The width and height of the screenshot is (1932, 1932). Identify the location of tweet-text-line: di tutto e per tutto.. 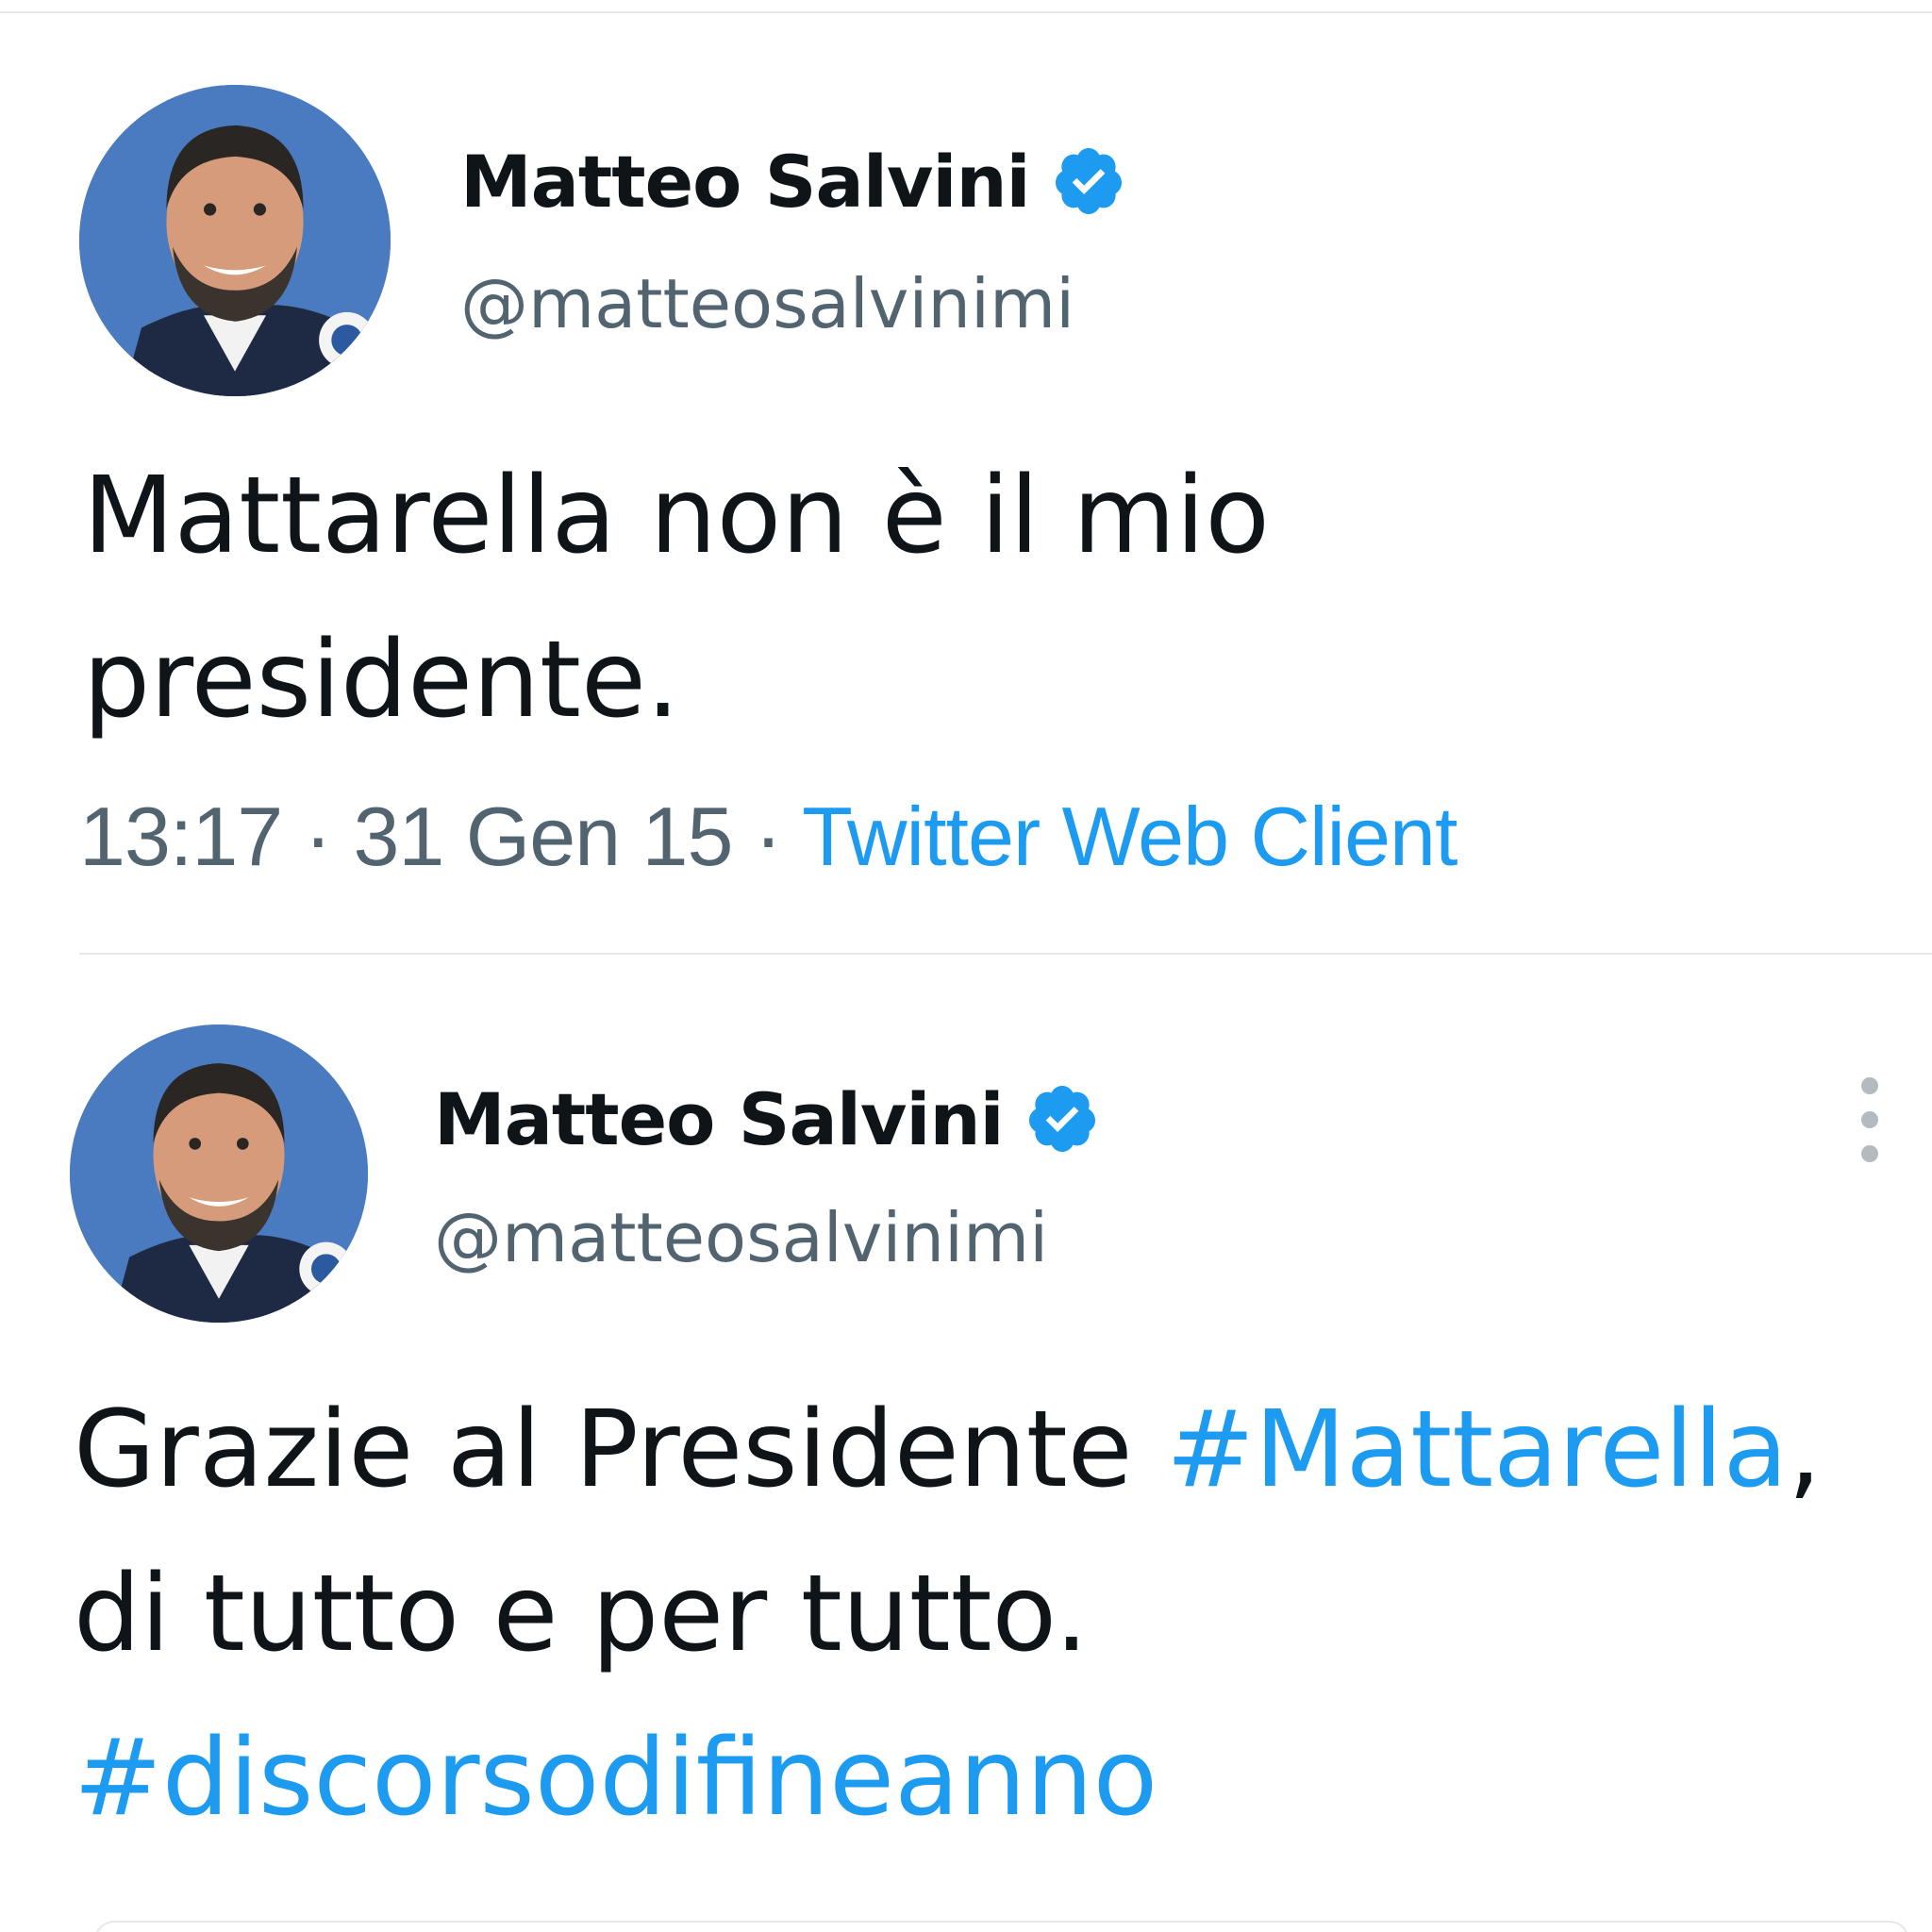
(582, 1614).